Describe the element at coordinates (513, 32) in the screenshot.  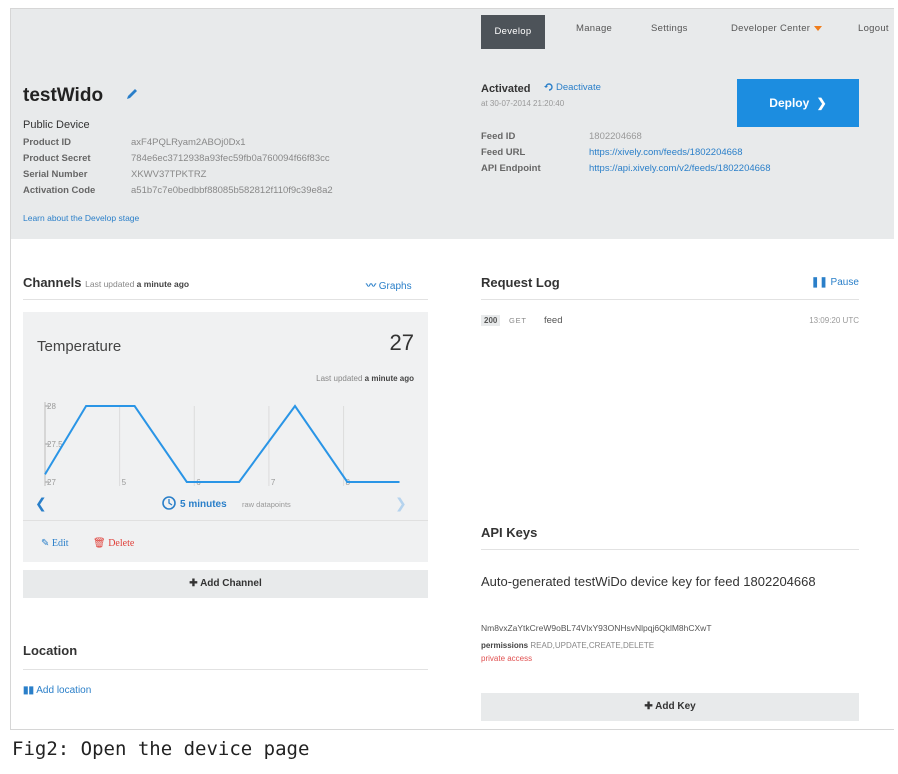
I see `nav-develop: Develop` at that location.